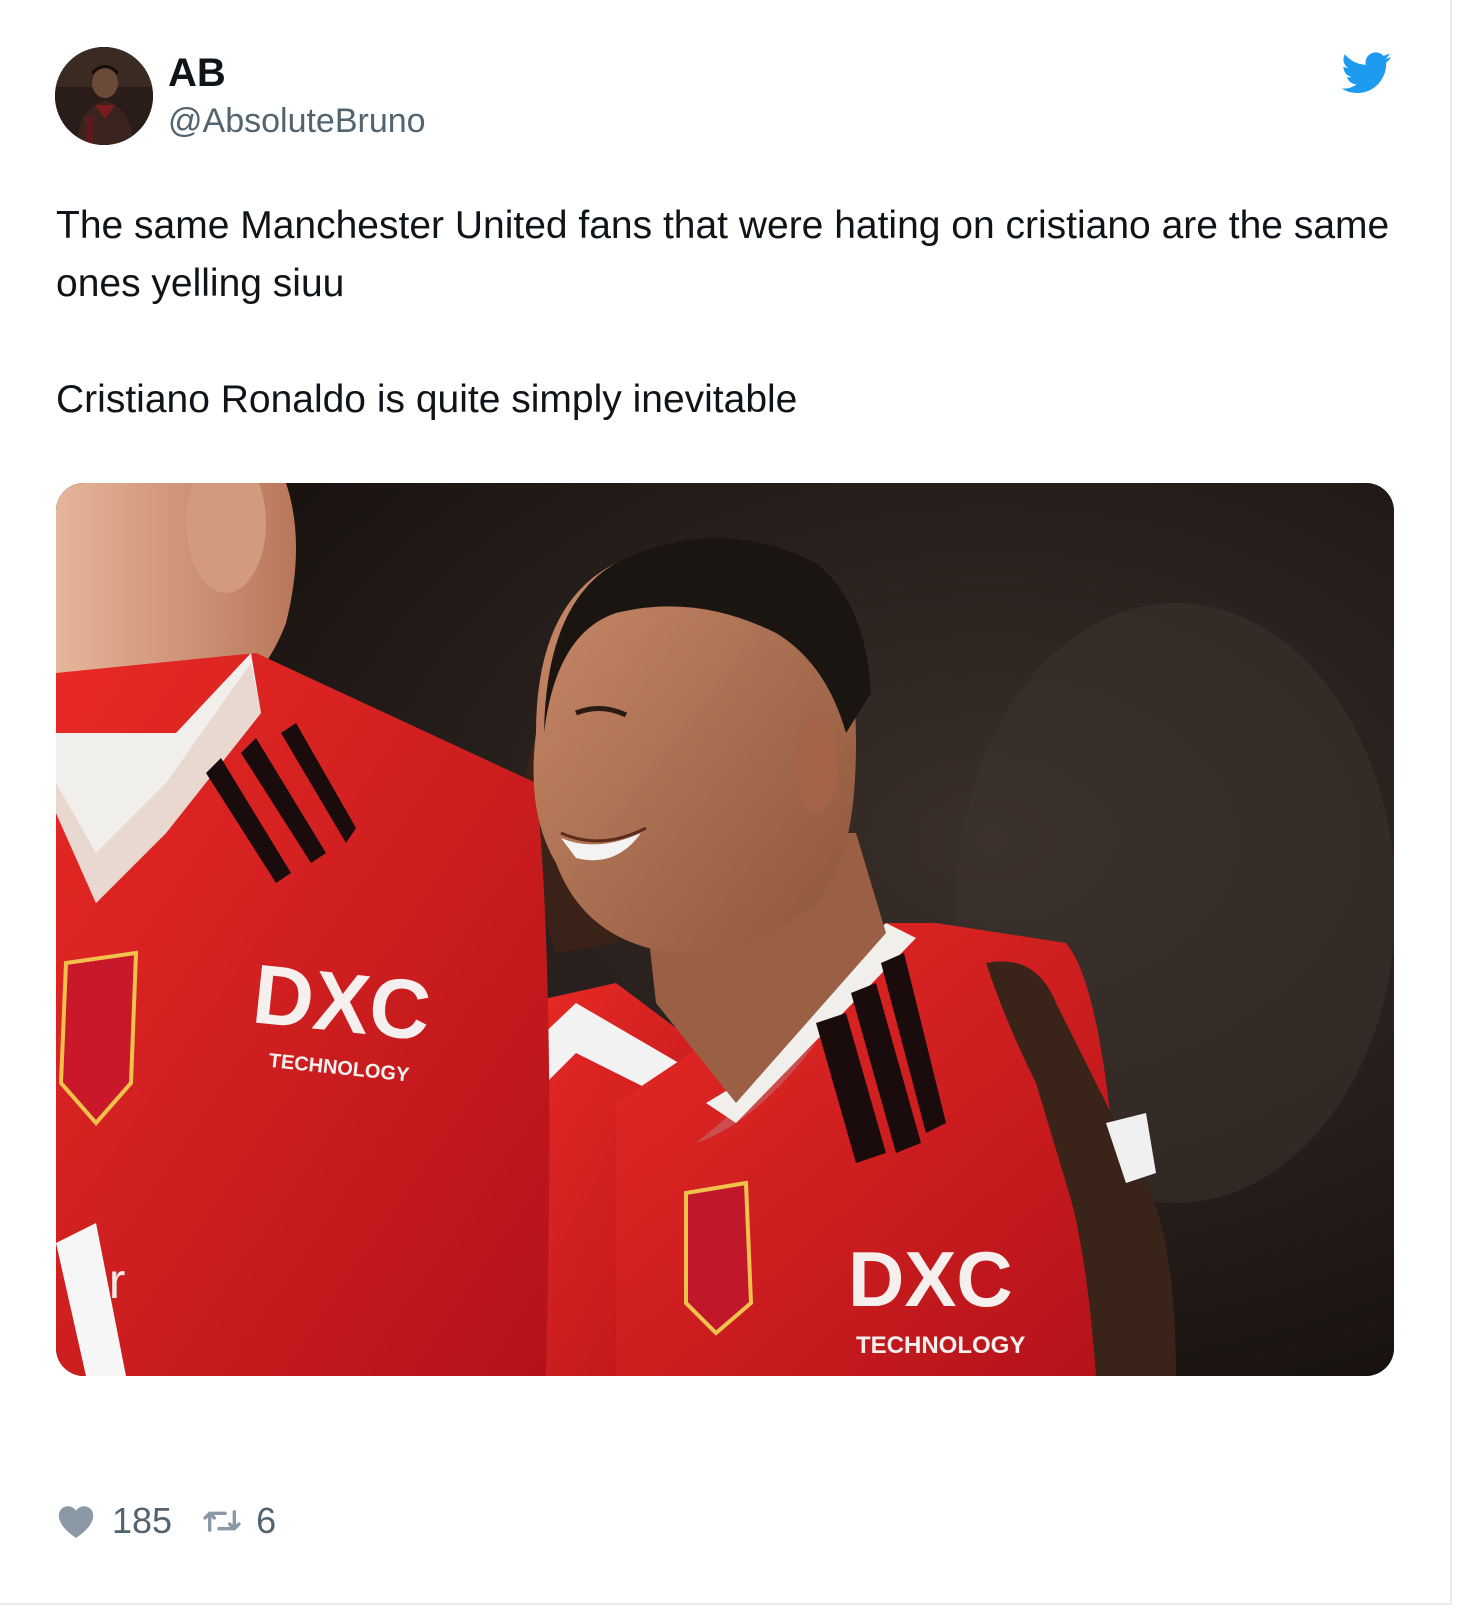  I want to click on media-sponsor-sub-main: TECHNOLOGY, so click(940, 1345).